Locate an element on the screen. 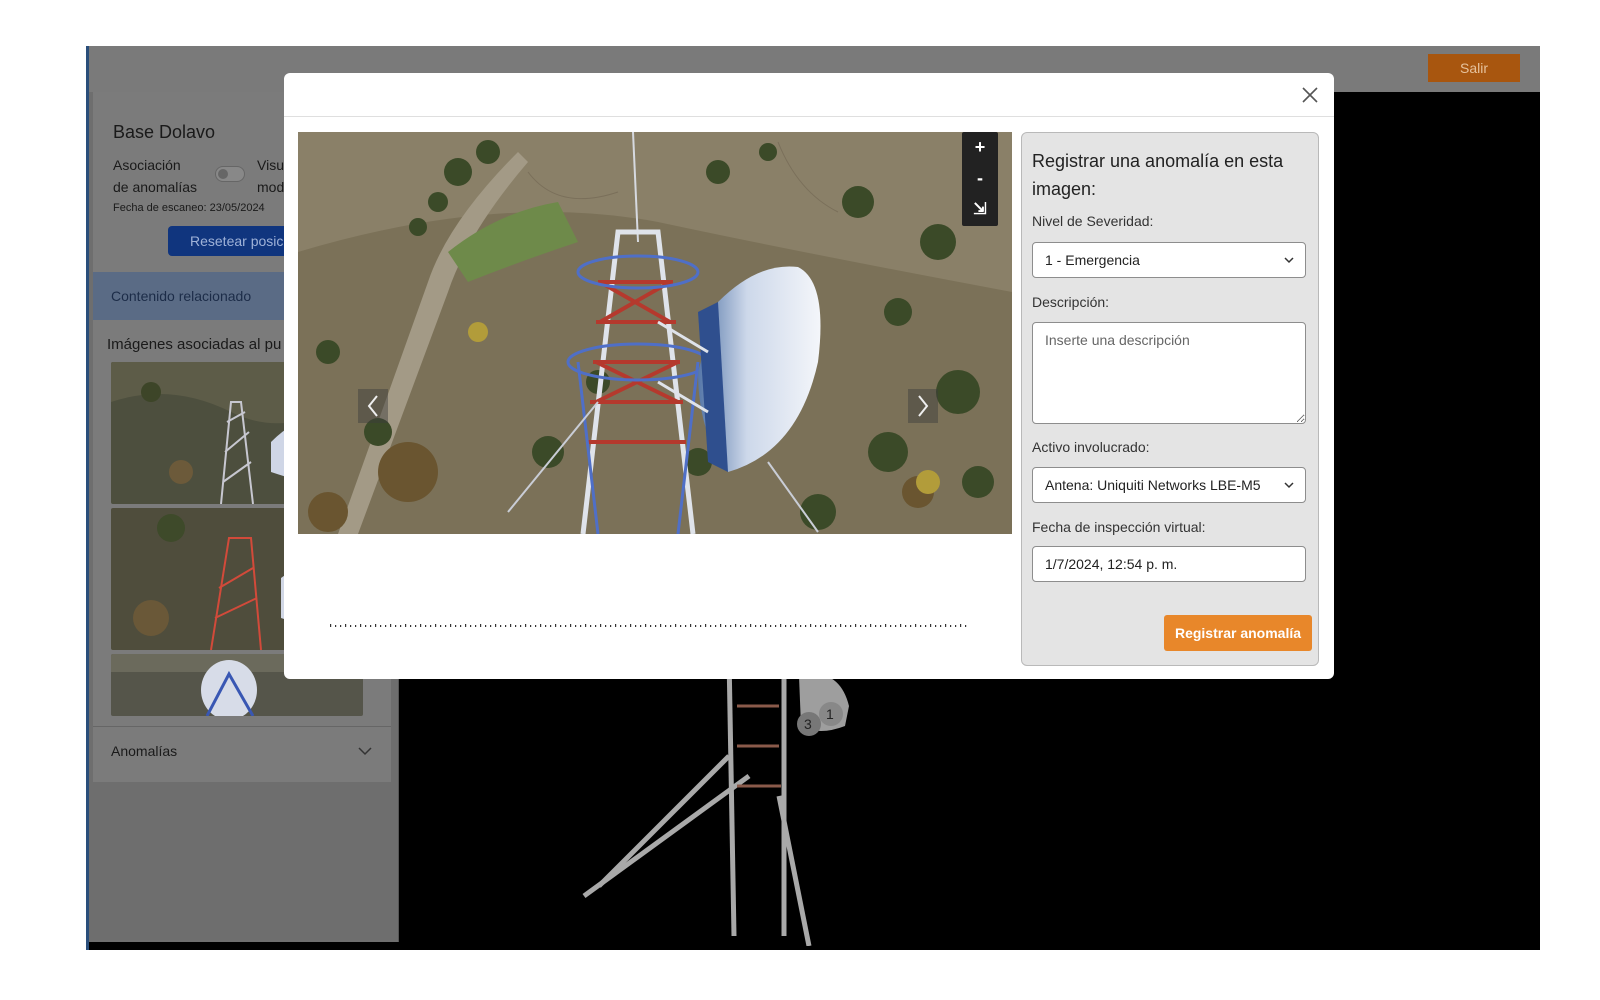  severity-label: Nivel de Severidad: is located at coordinates (1093, 221).